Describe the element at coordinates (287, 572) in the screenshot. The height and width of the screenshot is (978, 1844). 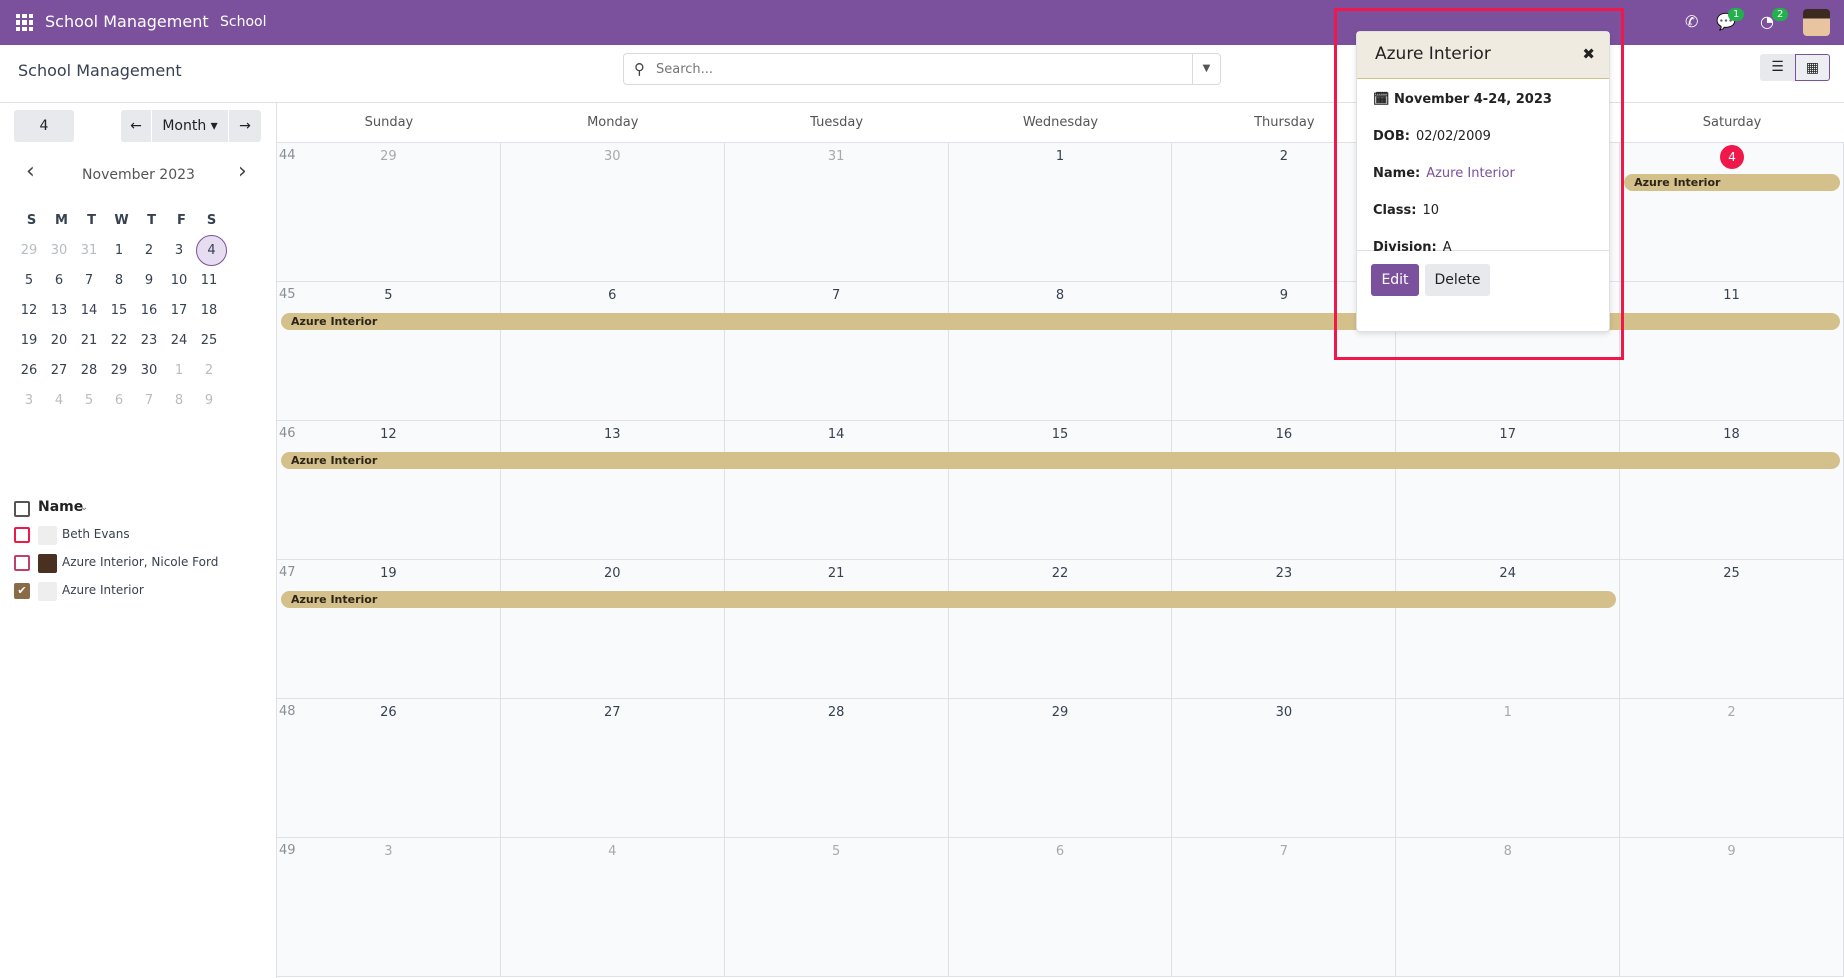
I see `week-number: 47` at that location.